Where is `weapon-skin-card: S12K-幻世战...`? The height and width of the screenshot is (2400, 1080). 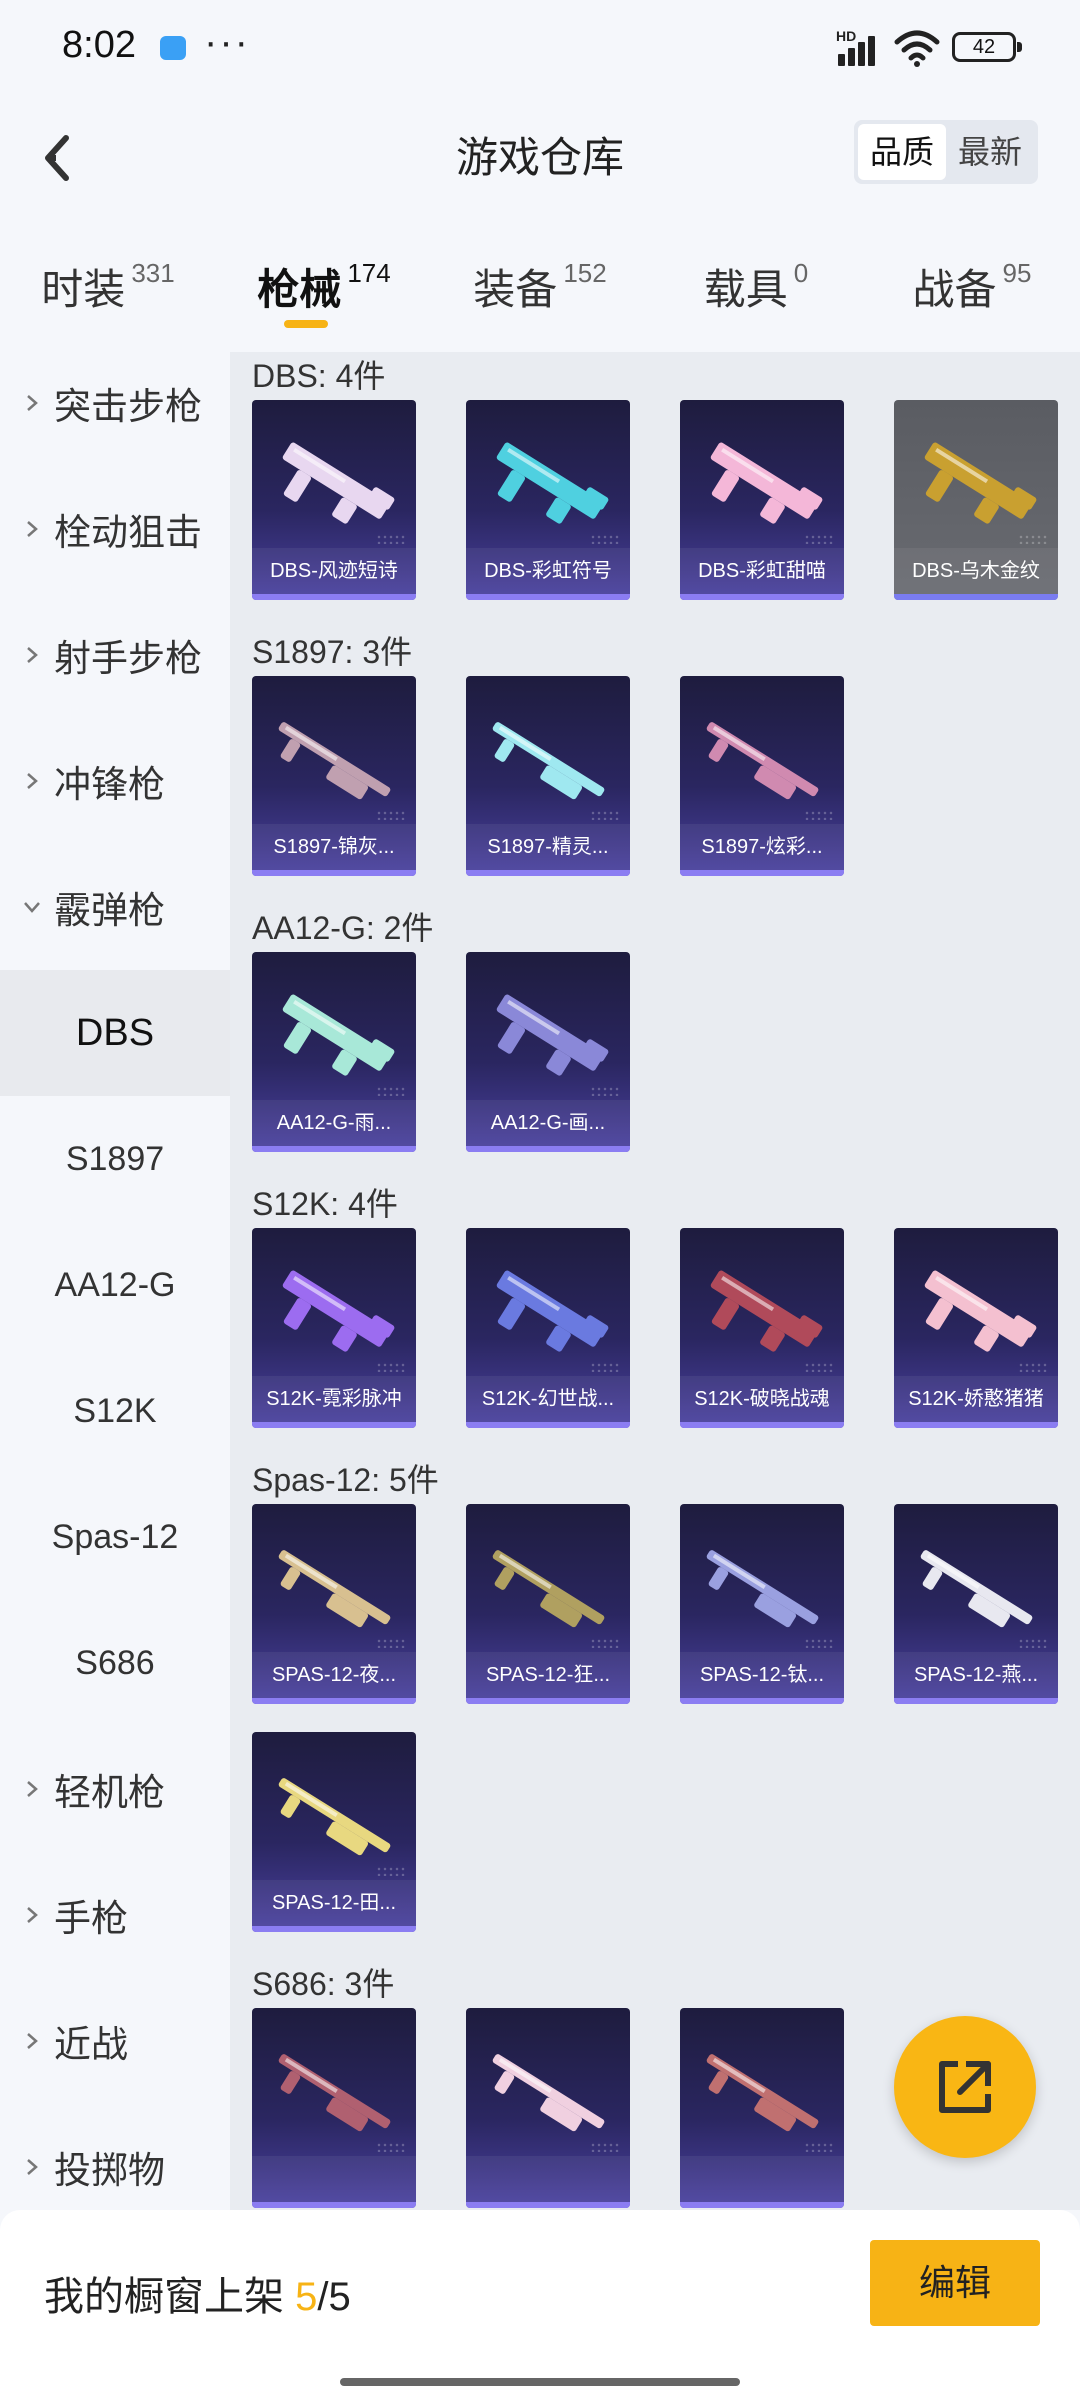 weapon-skin-card: S12K-幻世战... is located at coordinates (548, 1328).